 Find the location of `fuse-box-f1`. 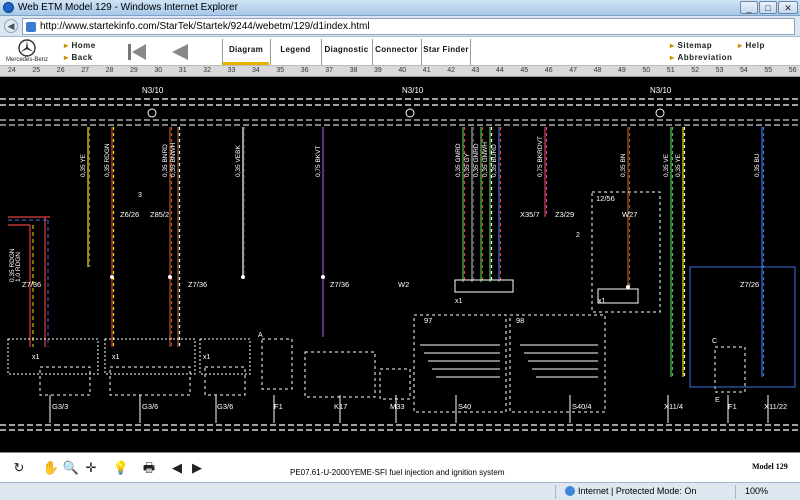

fuse-box-f1 is located at coordinates (277, 364).